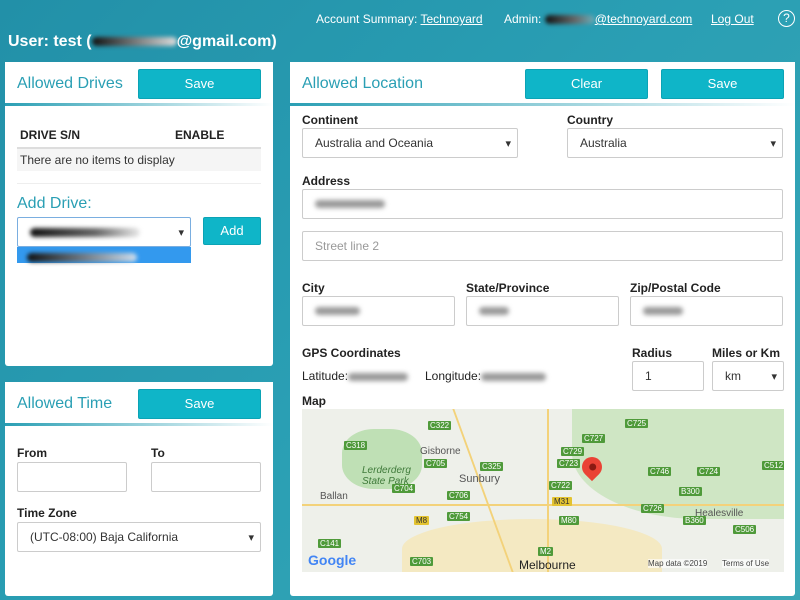 Image resolution: width=800 pixels, height=600 pixels. I want to click on continent-select: Australia and Oceania, so click(410, 143).